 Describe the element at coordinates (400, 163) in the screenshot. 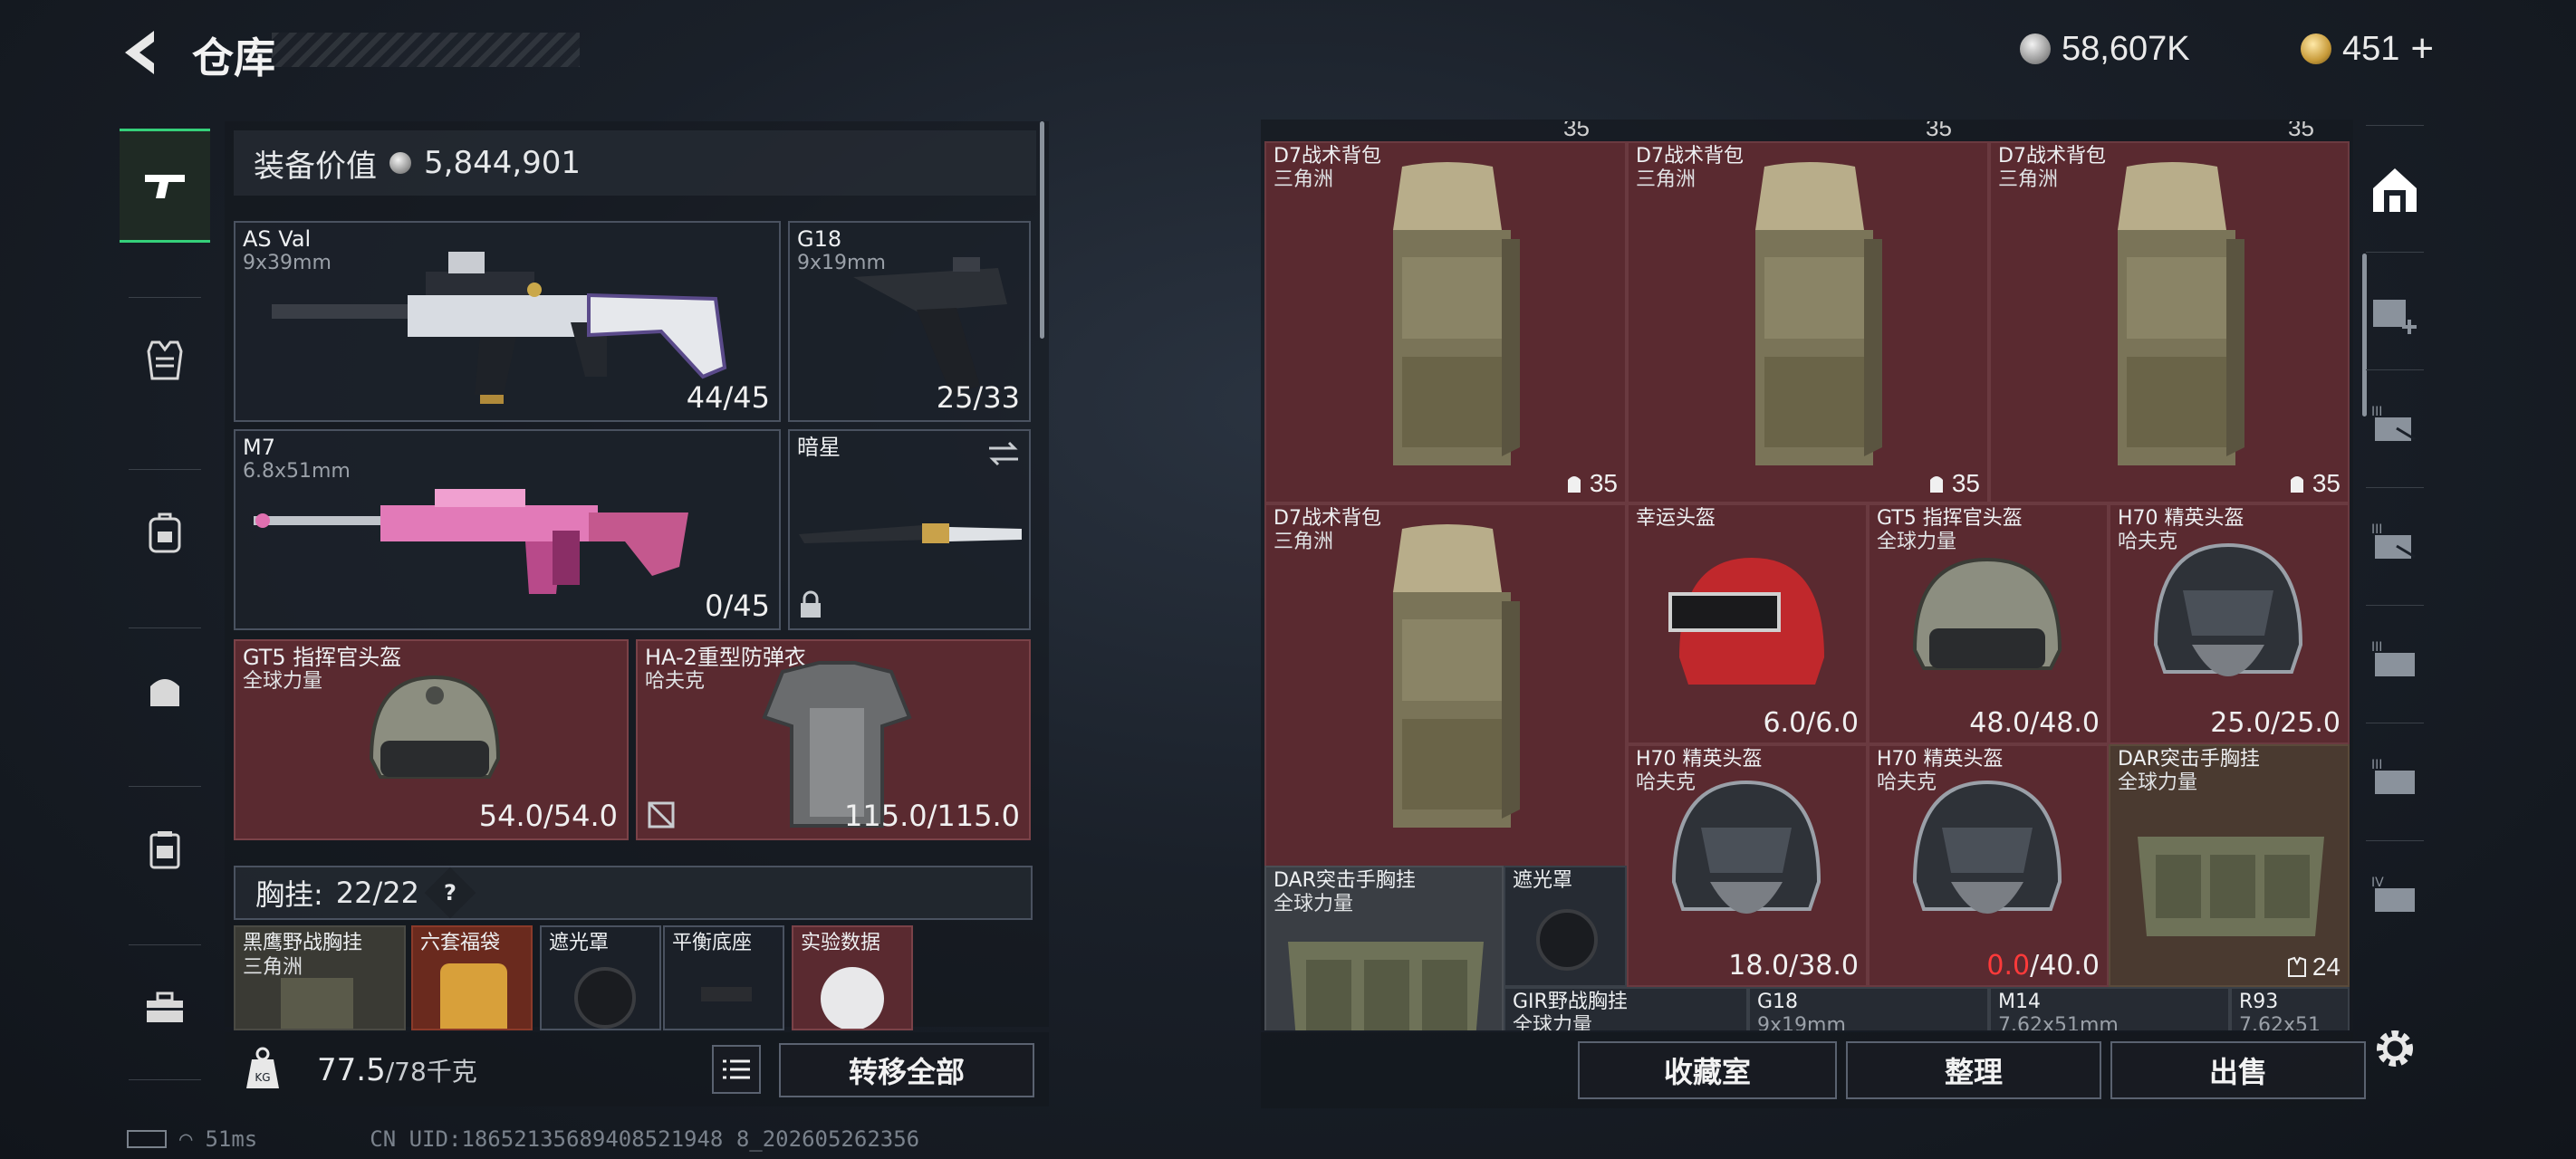

I see `silver-coin-icon` at that location.